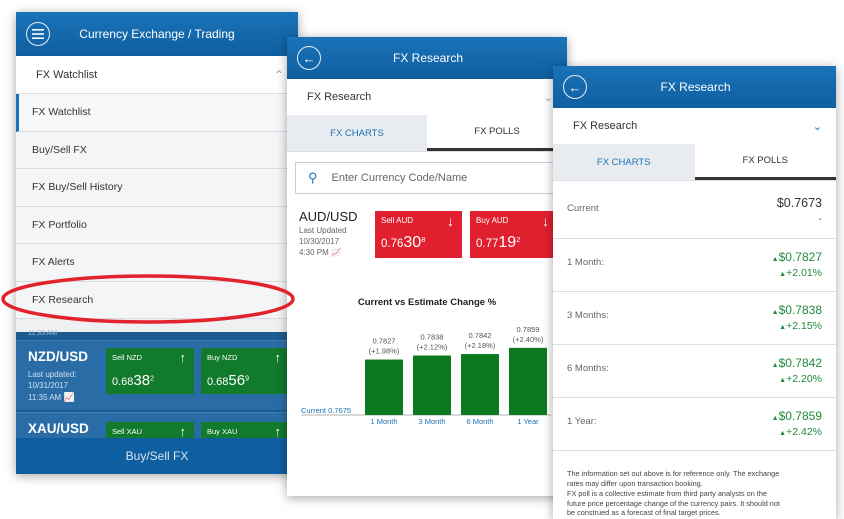 Image resolution: width=844 pixels, height=519 pixels. Describe the element at coordinates (492, 220) in the screenshot. I see `buy-label: Buy AUD` at that location.